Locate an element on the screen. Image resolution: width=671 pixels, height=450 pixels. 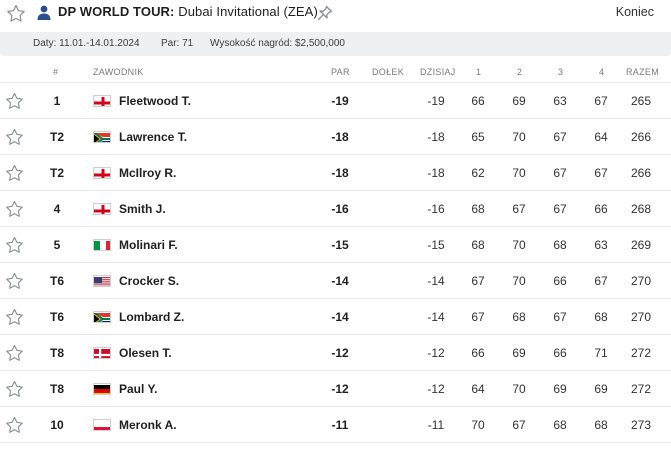
player-name: Crocker S. is located at coordinates (149, 281).